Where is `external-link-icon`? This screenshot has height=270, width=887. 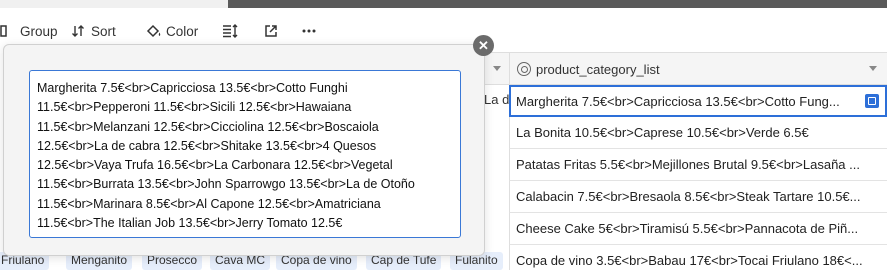 external-link-icon is located at coordinates (271, 31).